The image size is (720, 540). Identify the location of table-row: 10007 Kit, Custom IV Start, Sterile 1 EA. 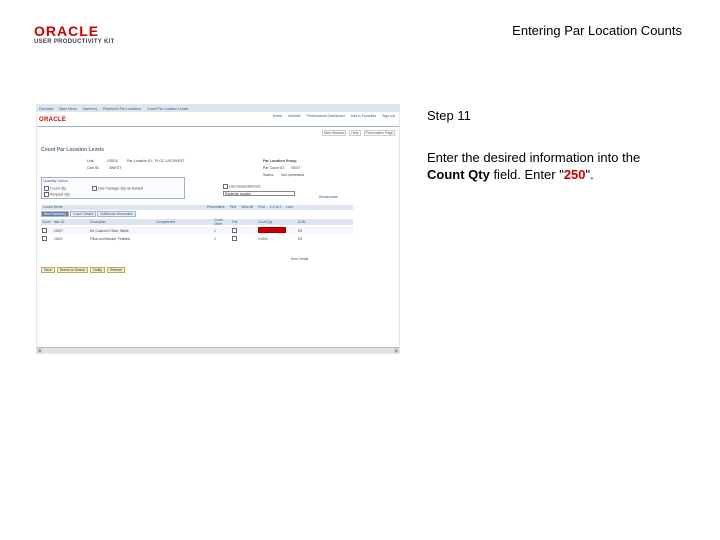
(197, 230).